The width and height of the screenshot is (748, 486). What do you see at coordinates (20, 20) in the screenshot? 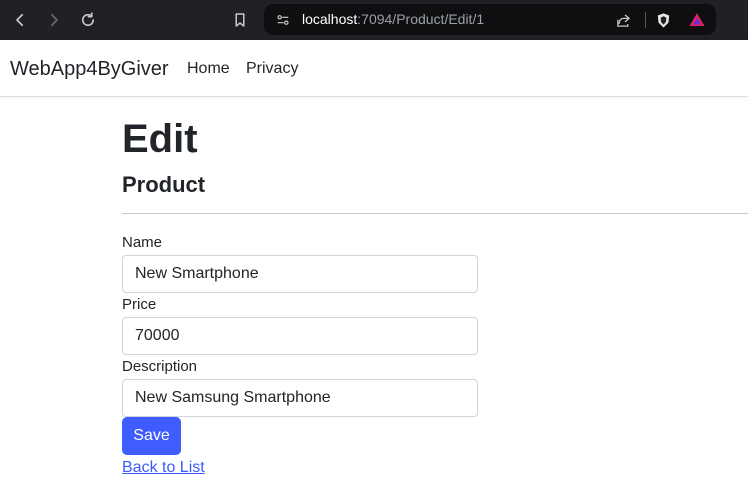
I see `back-icon` at bounding box center [20, 20].